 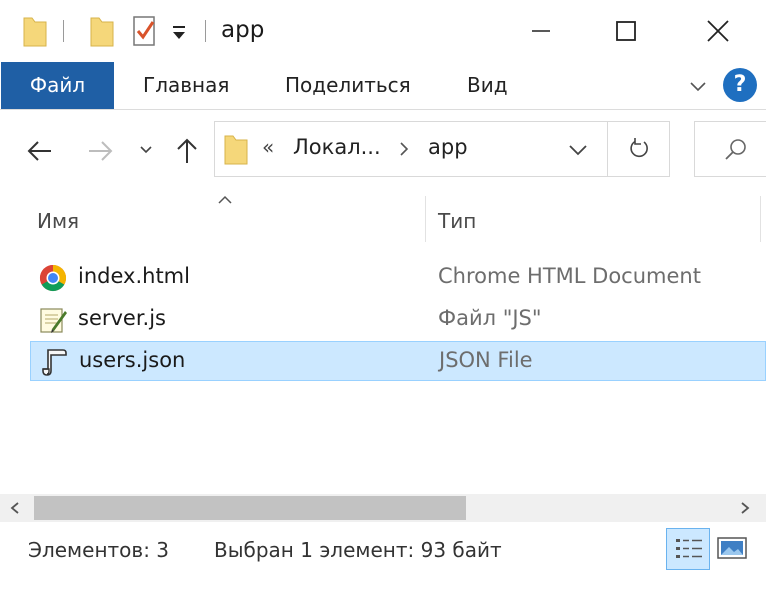 I want to click on search-box, so click(x=730, y=149).